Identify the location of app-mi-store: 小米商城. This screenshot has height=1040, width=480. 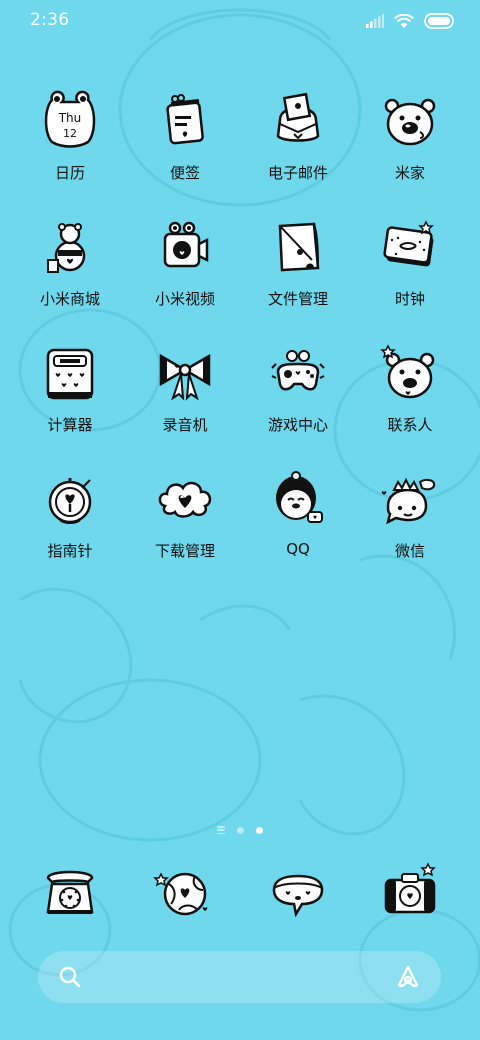
(70, 269).